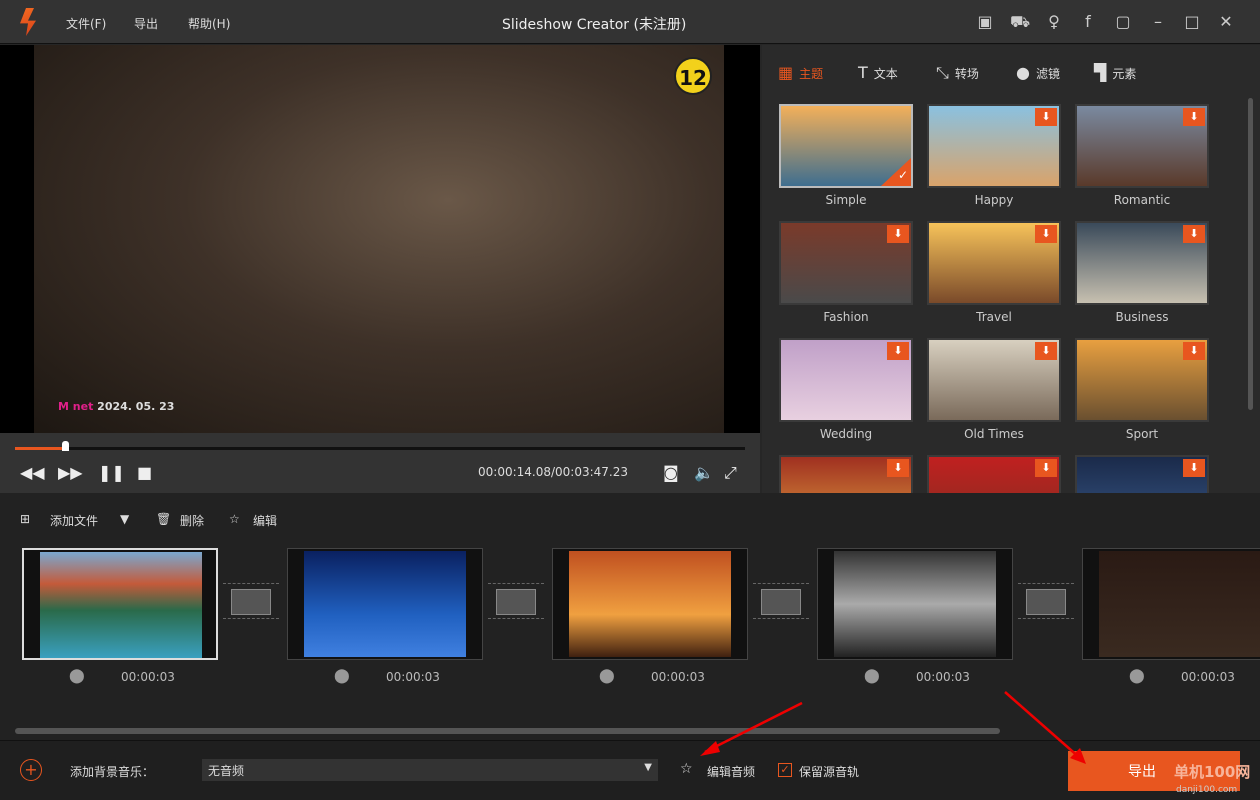 This screenshot has width=1260, height=800. What do you see at coordinates (893, 727) in the screenshot?
I see `annotation-arrows` at bounding box center [893, 727].